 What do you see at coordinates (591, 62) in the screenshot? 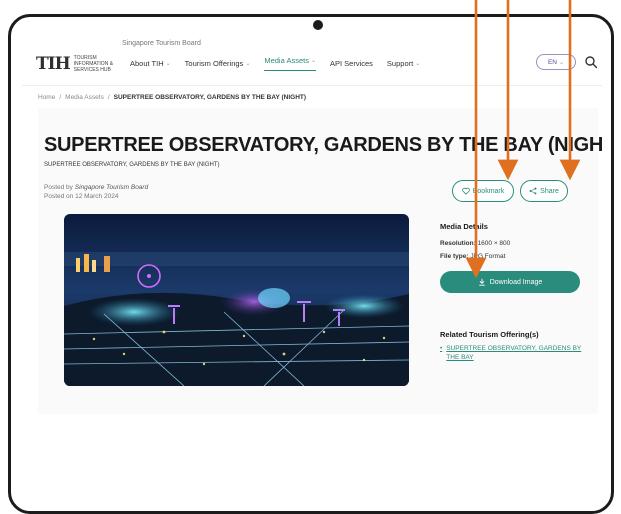
I see `search-icon` at bounding box center [591, 62].